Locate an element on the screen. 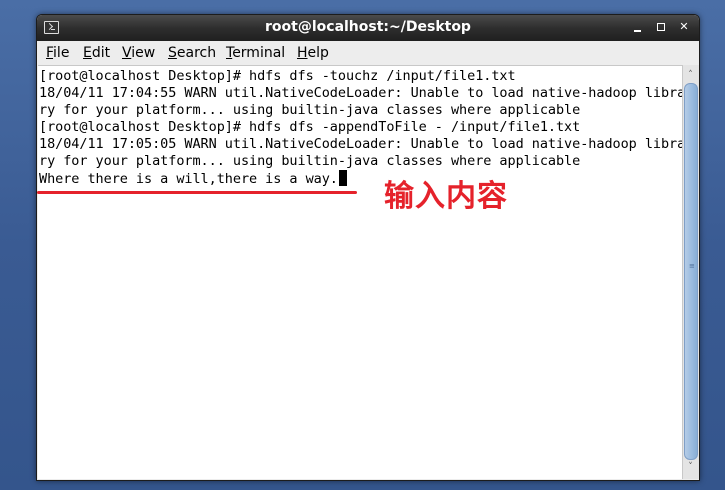 This screenshot has width=725, height=490. menu-help: Help is located at coordinates (313, 53).